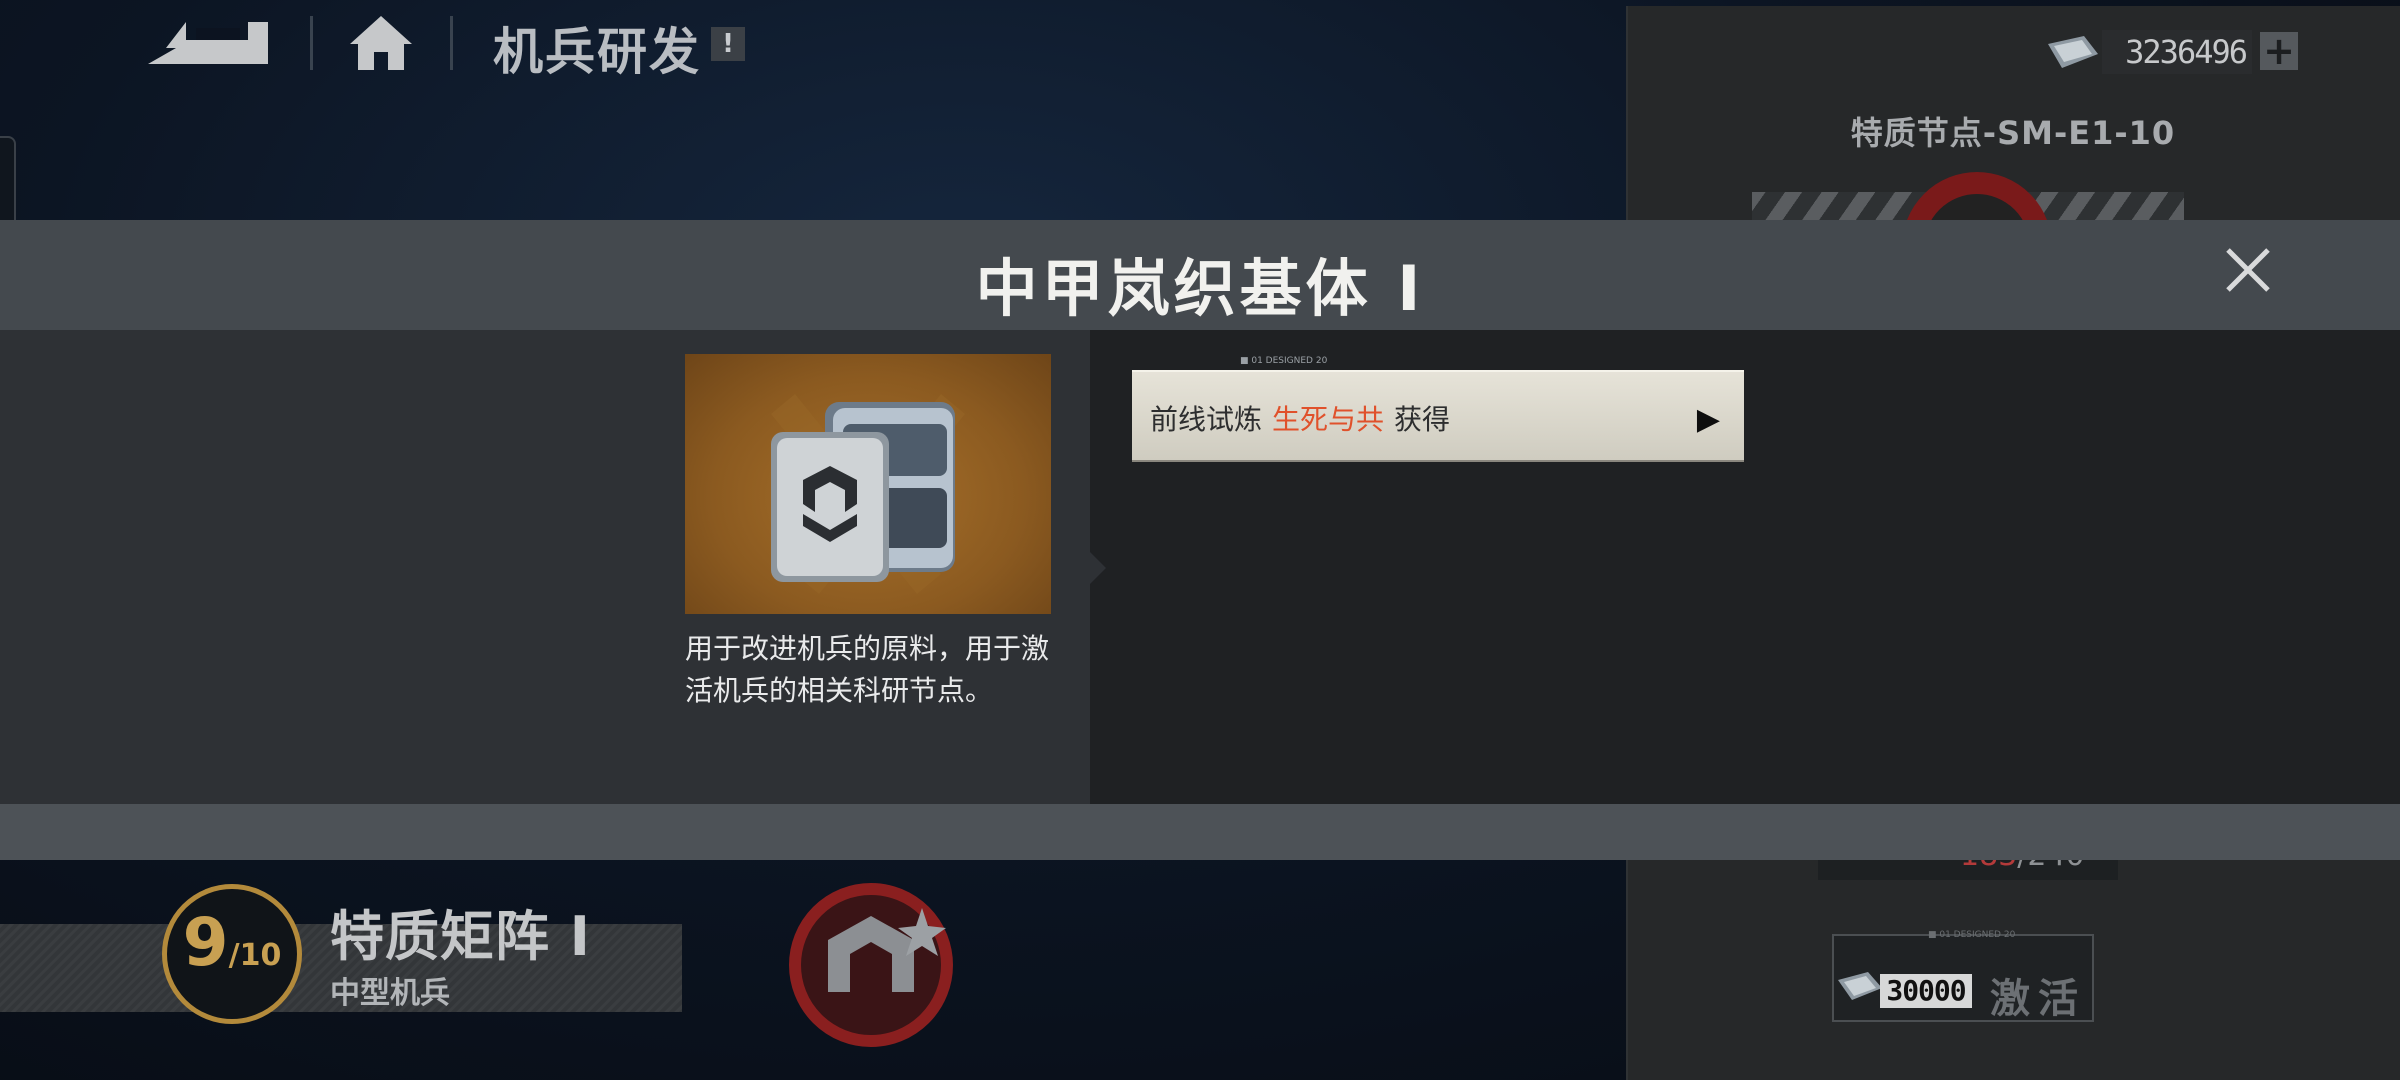 This screenshot has height=1080, width=2400. I want to click on node-title: 特质节点-SM-E1-10, so click(2013, 133).